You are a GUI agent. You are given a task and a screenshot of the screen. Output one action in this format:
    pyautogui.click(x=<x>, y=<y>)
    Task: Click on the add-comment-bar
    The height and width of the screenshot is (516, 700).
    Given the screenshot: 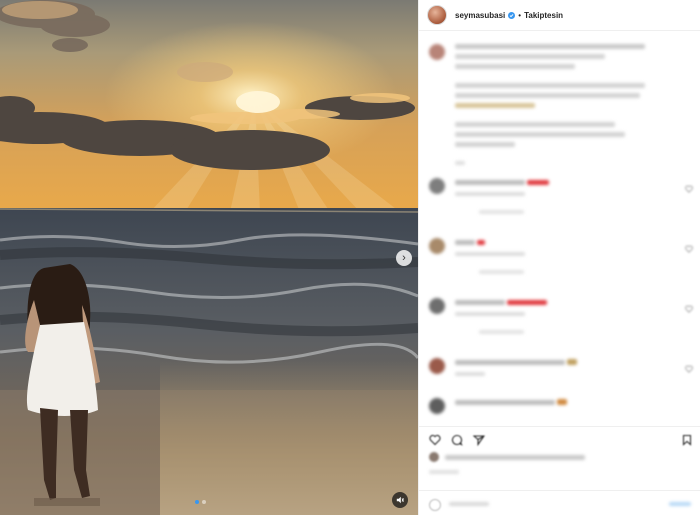 What is the action you would take?
    pyautogui.click(x=559, y=503)
    